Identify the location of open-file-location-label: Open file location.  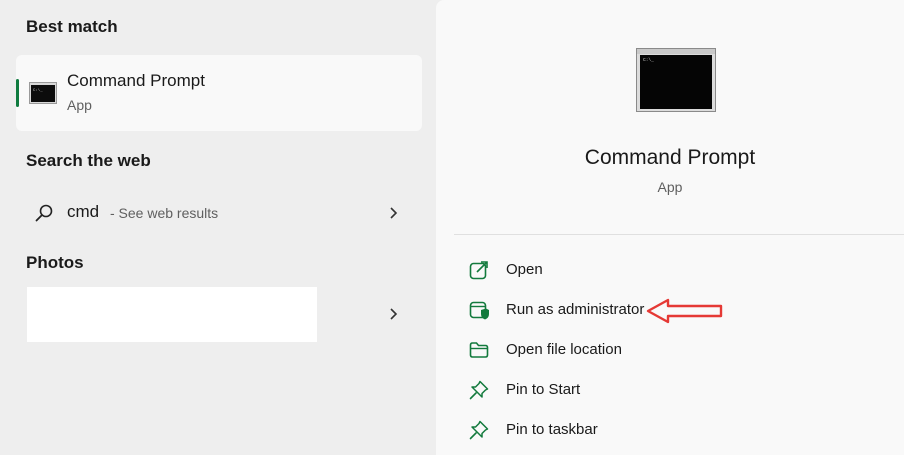
(564, 349).